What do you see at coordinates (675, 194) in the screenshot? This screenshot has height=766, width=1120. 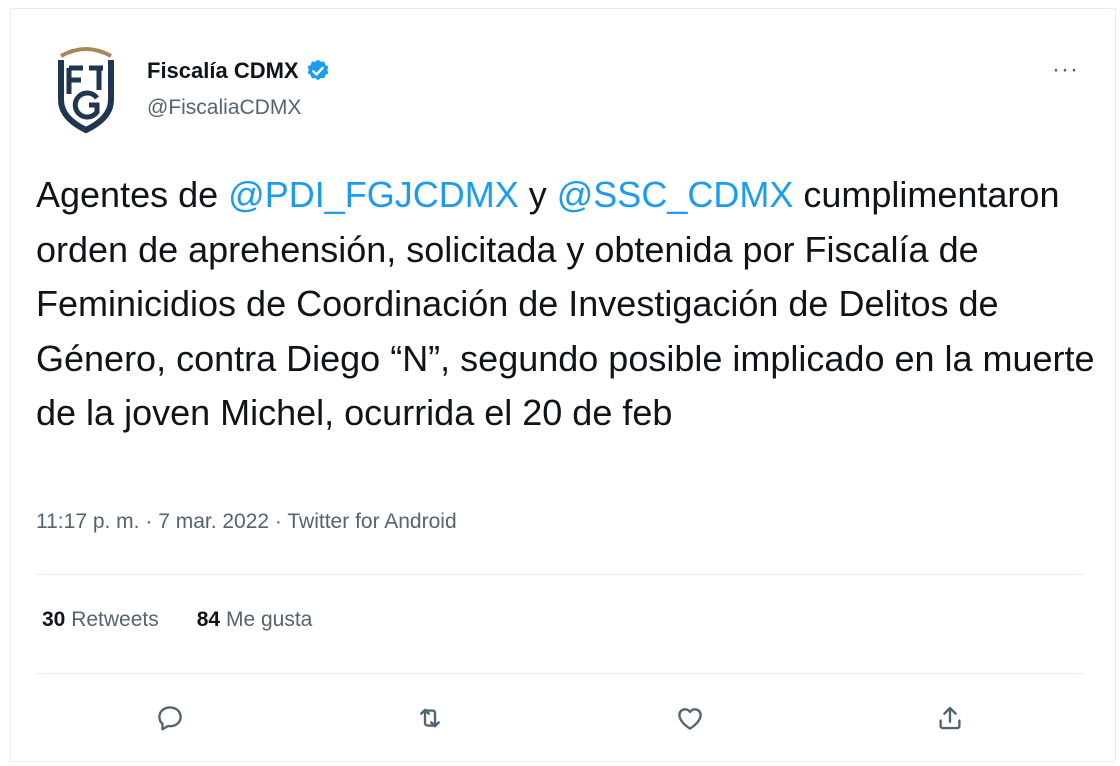 I see `mention-link-ssc: @SSC_CDMX` at bounding box center [675, 194].